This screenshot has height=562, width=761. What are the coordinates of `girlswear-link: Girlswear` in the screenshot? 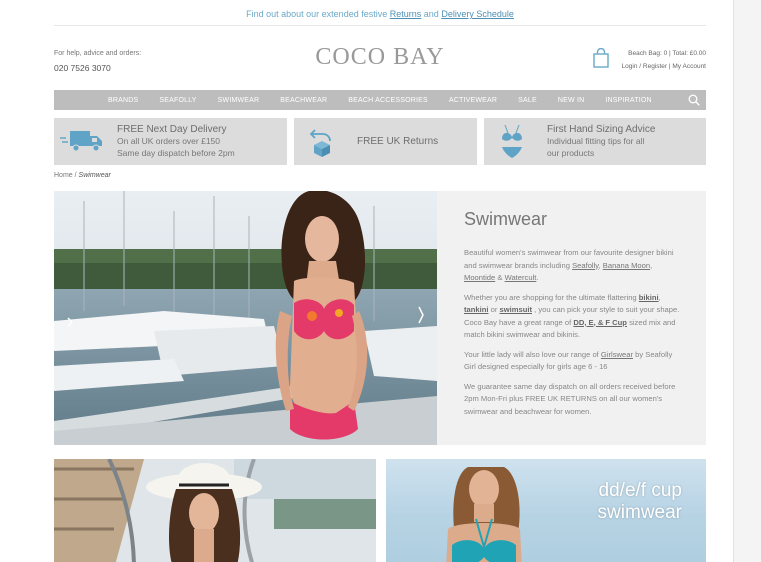 It's located at (617, 354).